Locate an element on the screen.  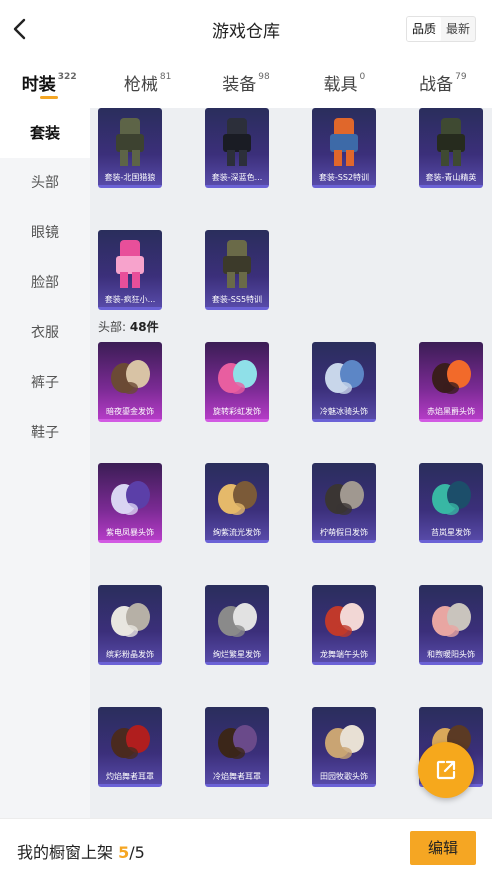
figure-orange-icon is located at coordinates (344, 142).